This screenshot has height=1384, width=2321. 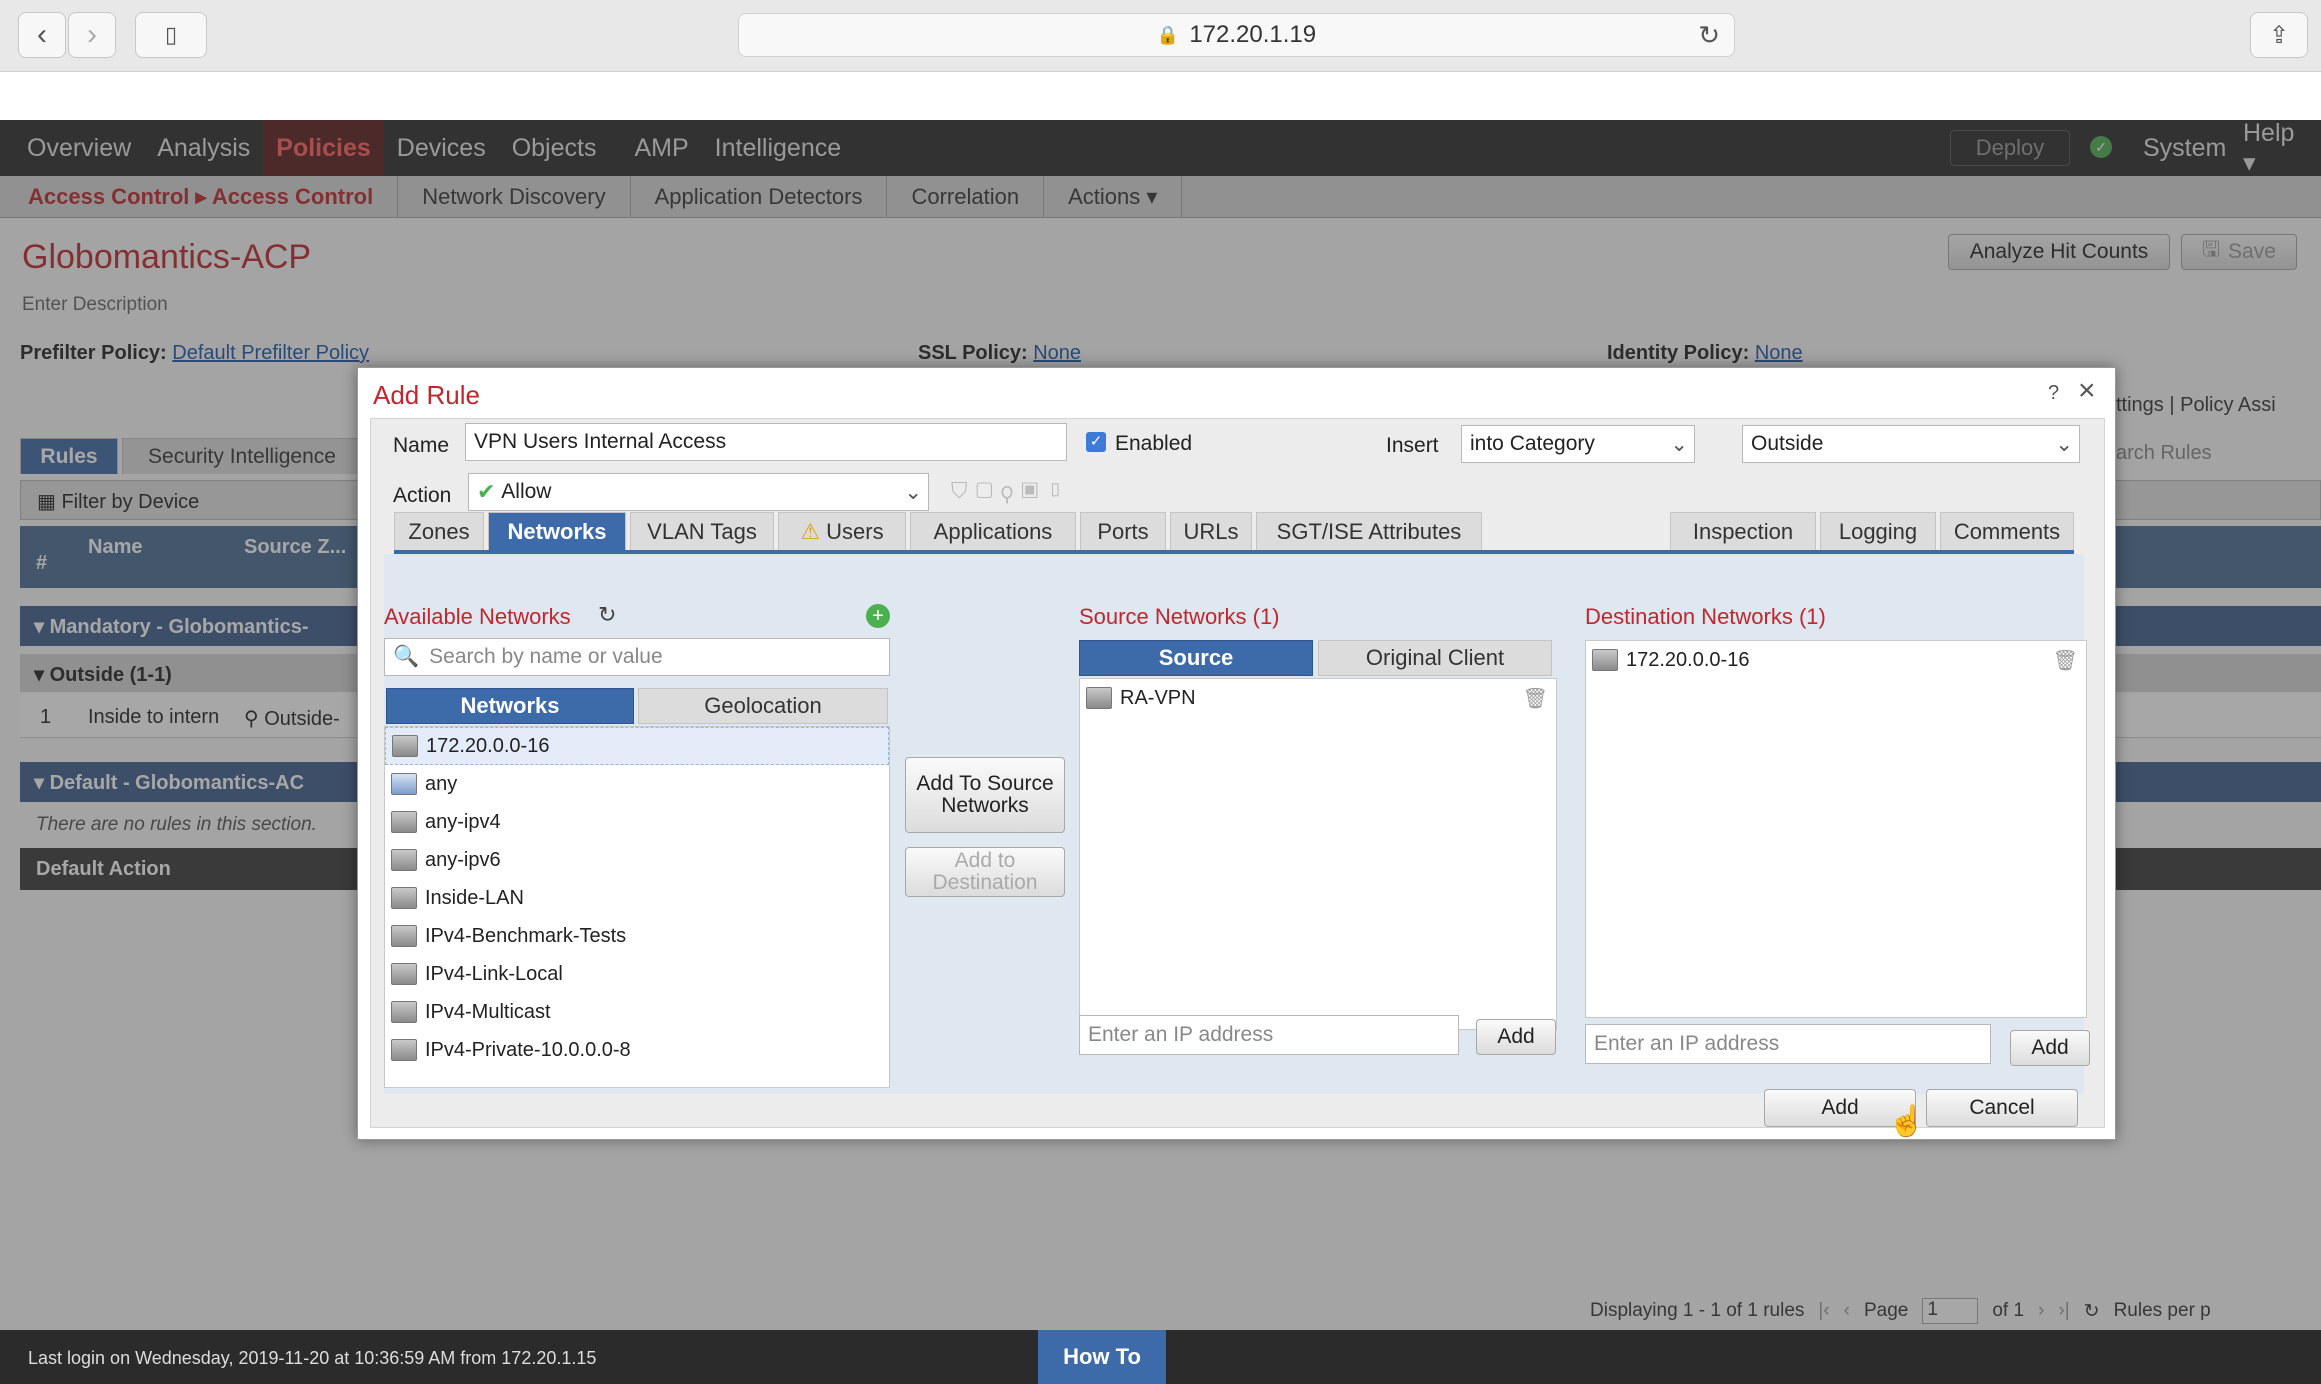 What do you see at coordinates (2053, 393) in the screenshot?
I see `help-icon: ?` at bounding box center [2053, 393].